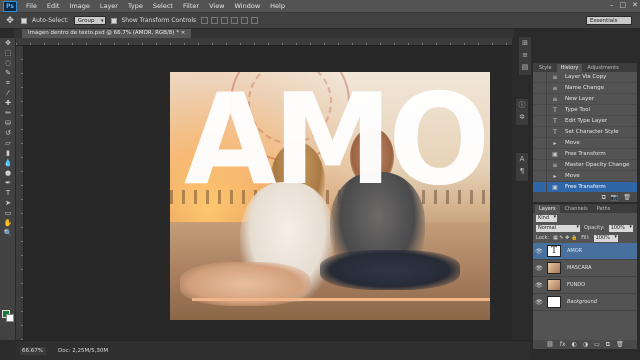  What do you see at coordinates (547, 209) in the screenshot?
I see `tab-layers: Layers` at bounding box center [547, 209].